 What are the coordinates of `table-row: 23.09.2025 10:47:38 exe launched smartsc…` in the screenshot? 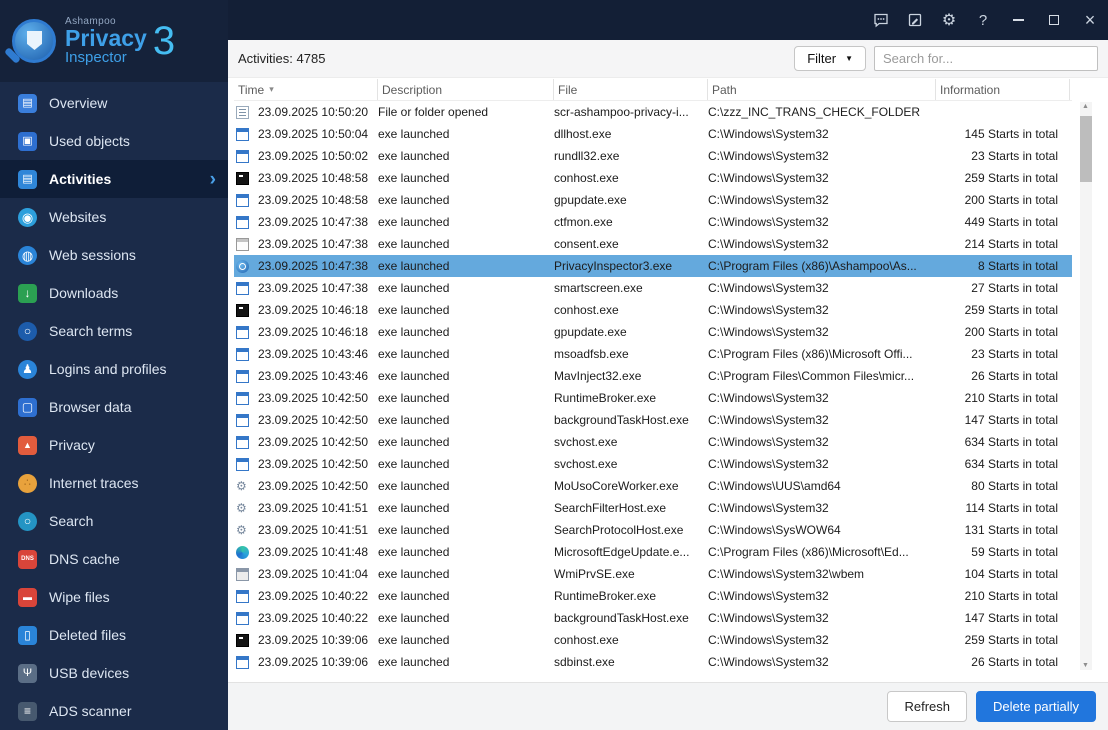 It's located at (653, 288).